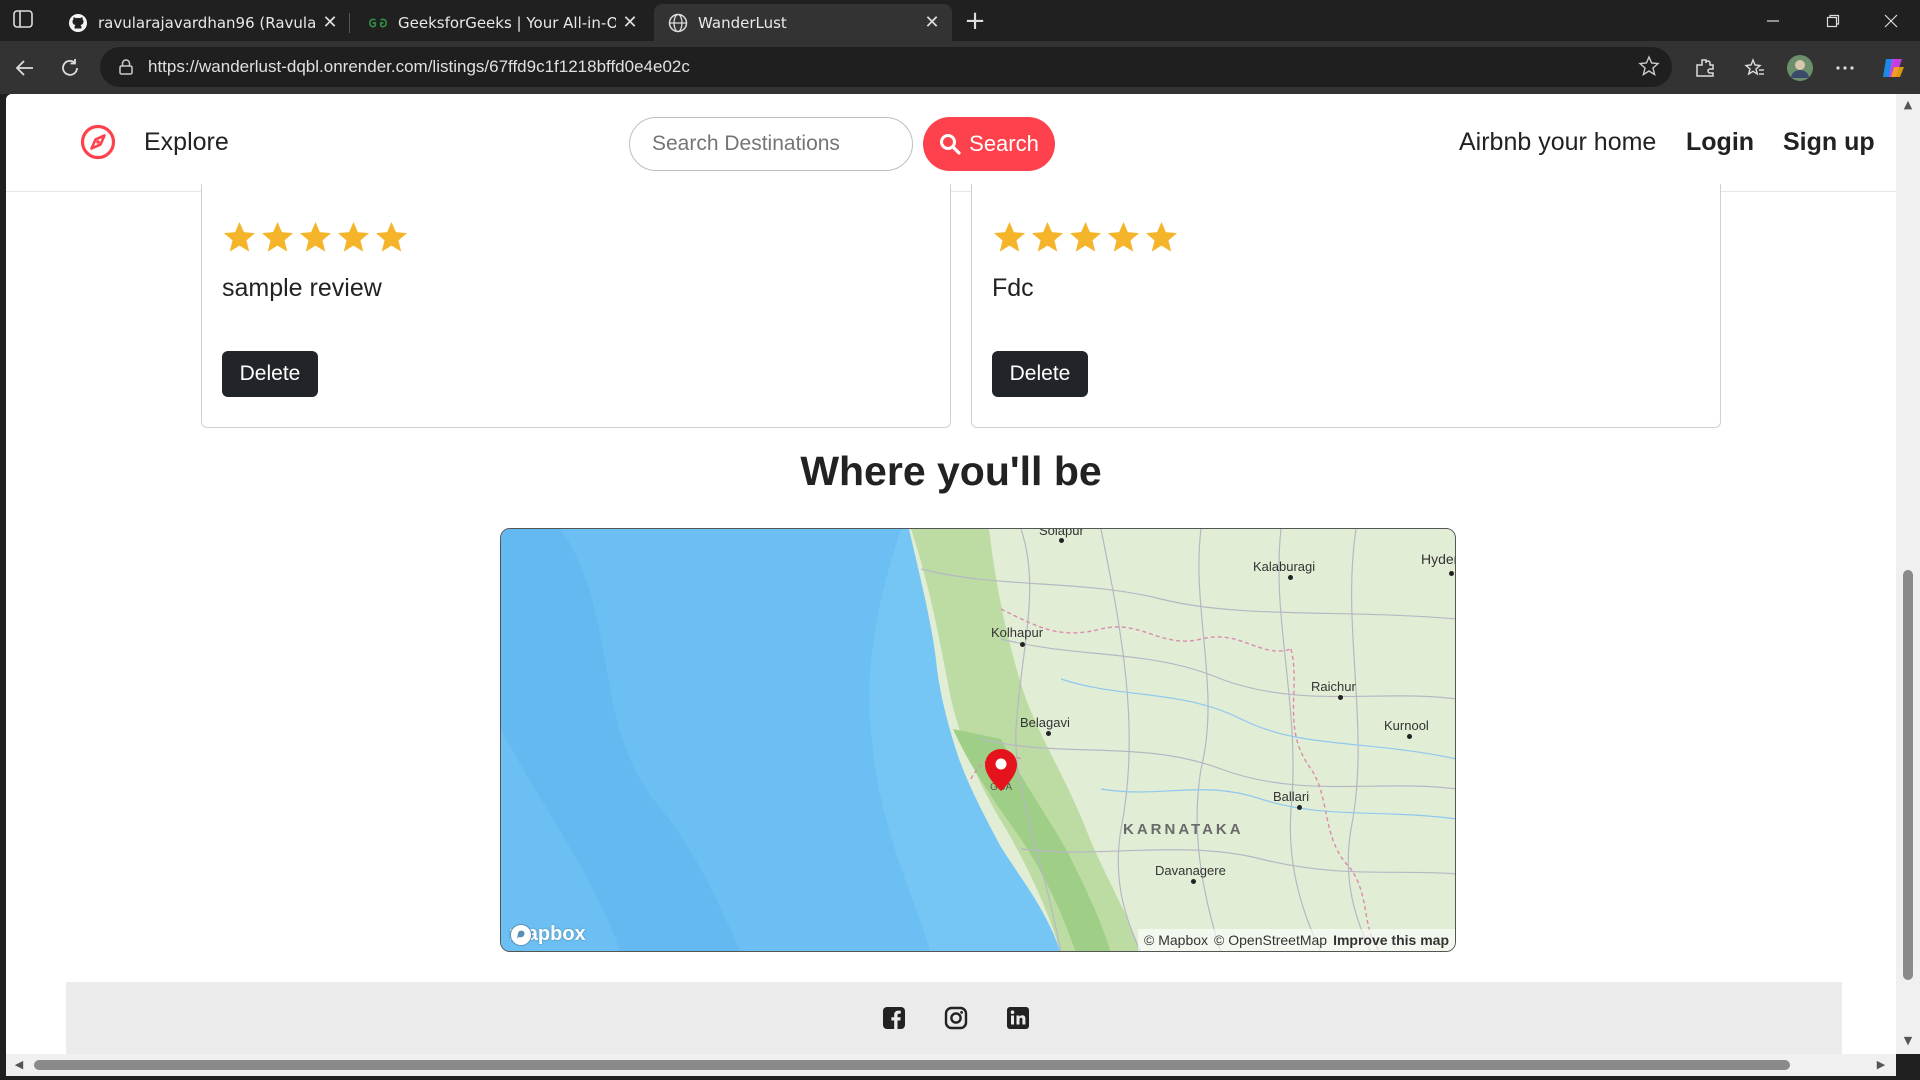 This screenshot has width=1920, height=1080. Describe the element at coordinates (1291, 796) in the screenshot. I see `map-label-ballari: Ballari` at that location.